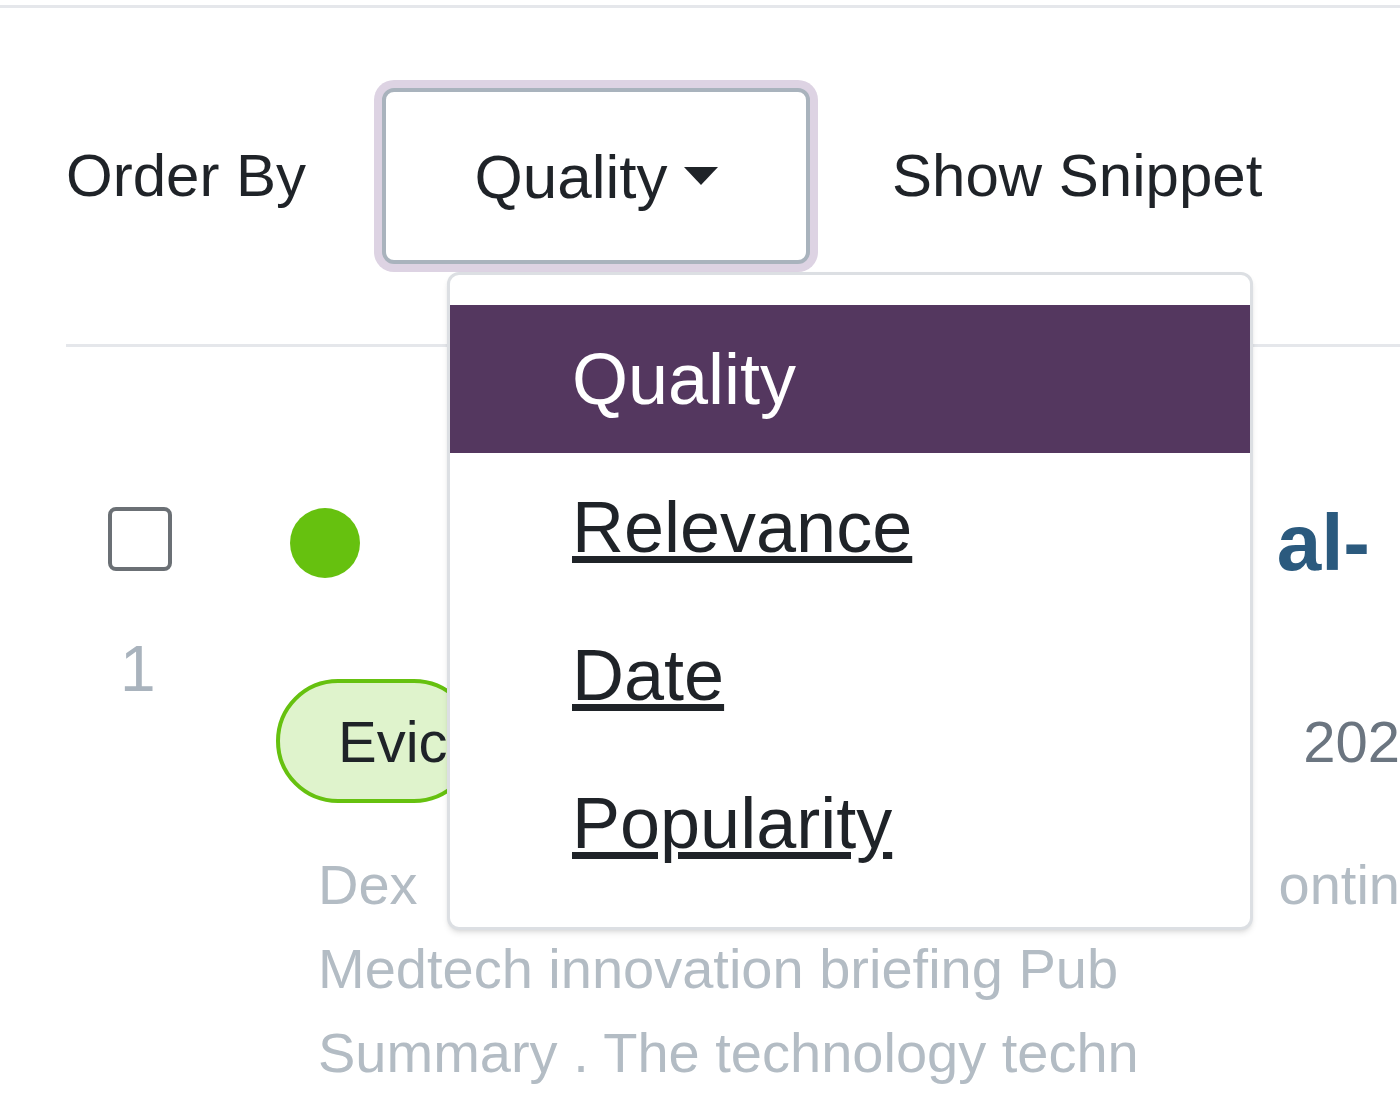 The image size is (1400, 1104). I want to click on order-menu-item: Quality, so click(850, 379).